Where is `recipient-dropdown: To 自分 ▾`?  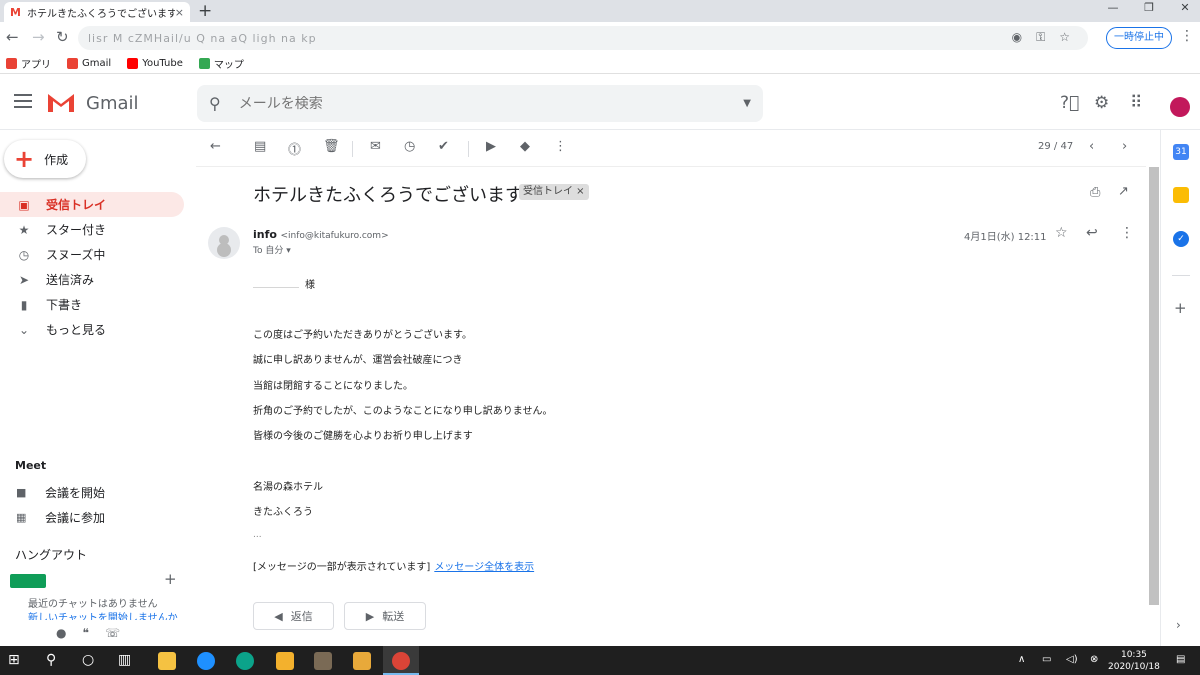 recipient-dropdown: To 自分 ▾ is located at coordinates (272, 249).